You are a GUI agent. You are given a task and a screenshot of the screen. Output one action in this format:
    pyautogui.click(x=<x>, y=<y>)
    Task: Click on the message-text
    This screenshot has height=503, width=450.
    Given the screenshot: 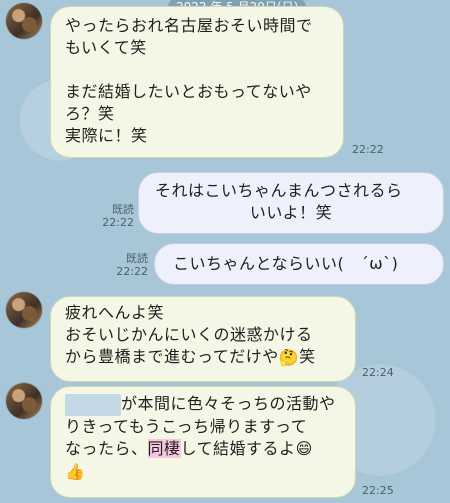 What is the action you would take?
    pyautogui.click(x=197, y=70)
    